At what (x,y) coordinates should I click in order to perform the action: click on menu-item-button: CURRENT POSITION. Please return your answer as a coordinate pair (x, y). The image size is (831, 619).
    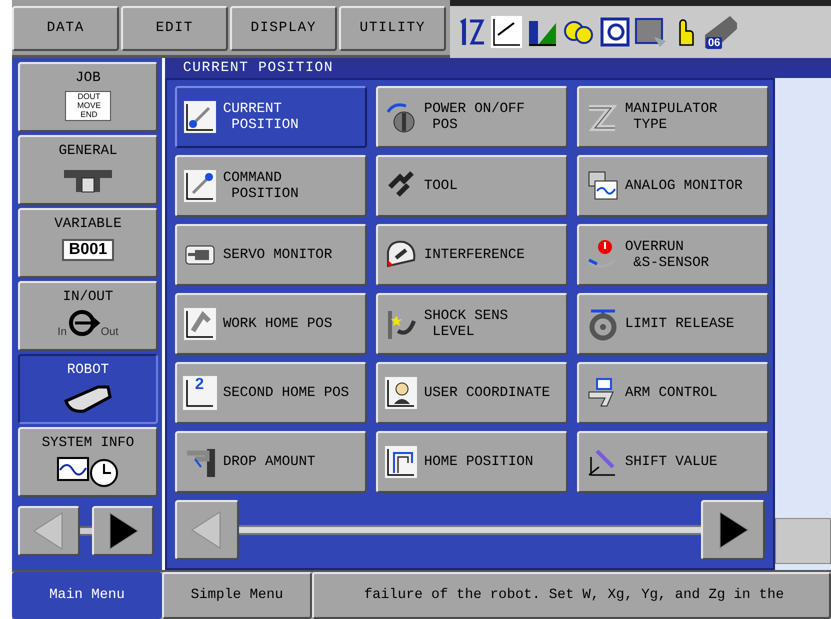
    Looking at the image, I should click on (271, 117).